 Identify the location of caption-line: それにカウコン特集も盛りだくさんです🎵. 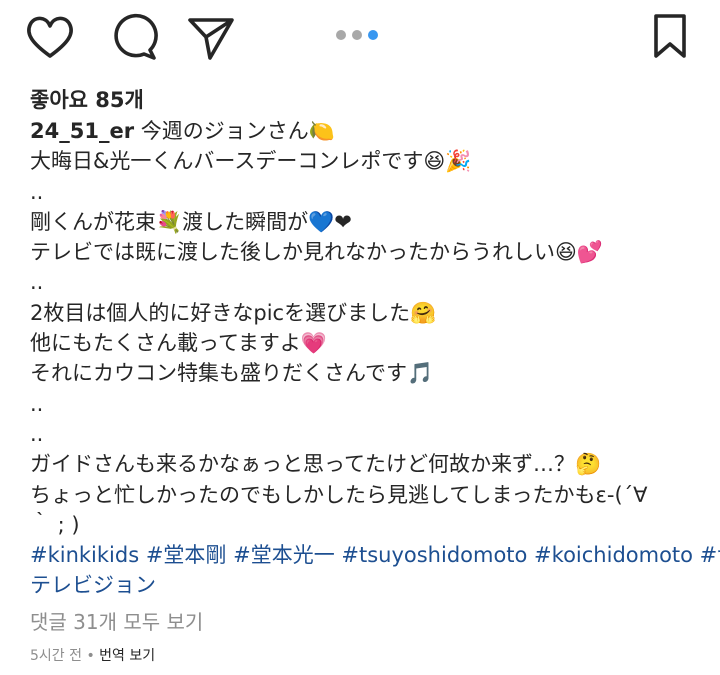
(232, 373).